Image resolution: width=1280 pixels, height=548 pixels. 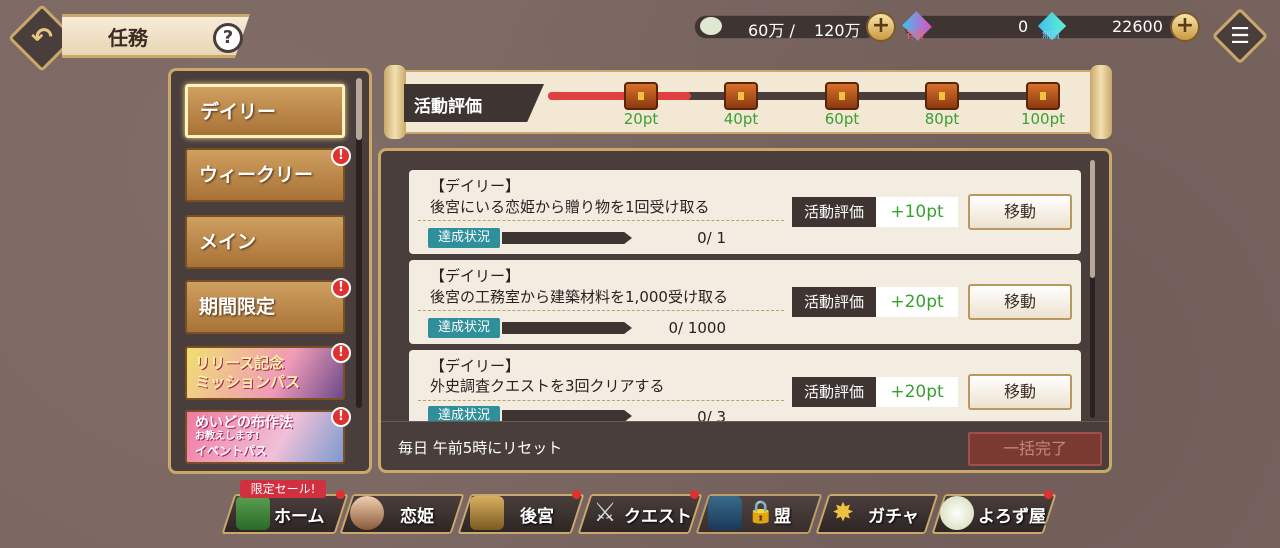 I want to click on nav-harem-label: 後宮, so click(x=537, y=517).